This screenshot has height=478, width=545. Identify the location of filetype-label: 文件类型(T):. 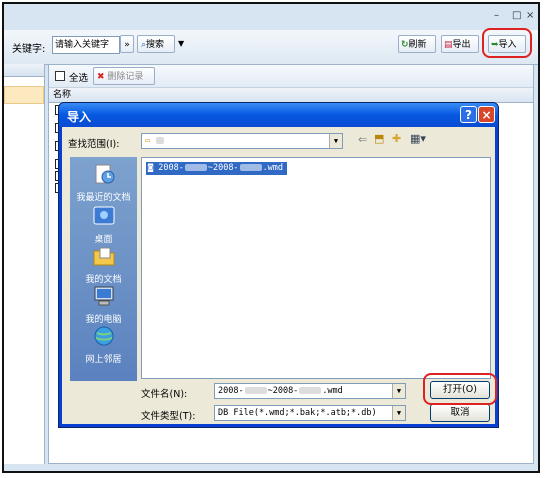
(168, 416).